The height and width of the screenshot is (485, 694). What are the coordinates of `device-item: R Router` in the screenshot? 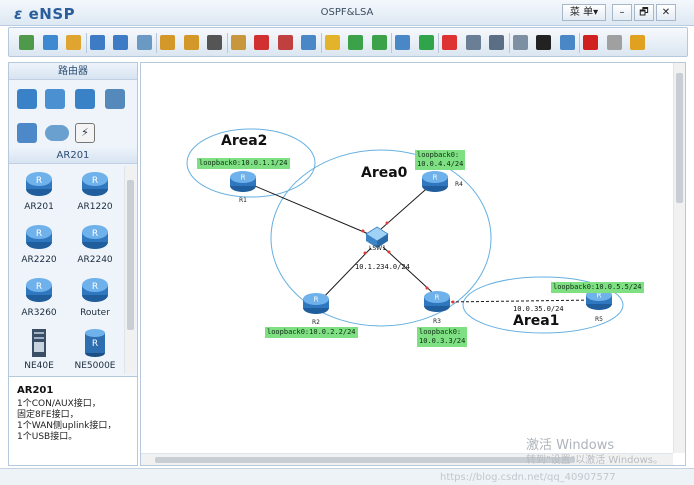 It's located at (95, 296).